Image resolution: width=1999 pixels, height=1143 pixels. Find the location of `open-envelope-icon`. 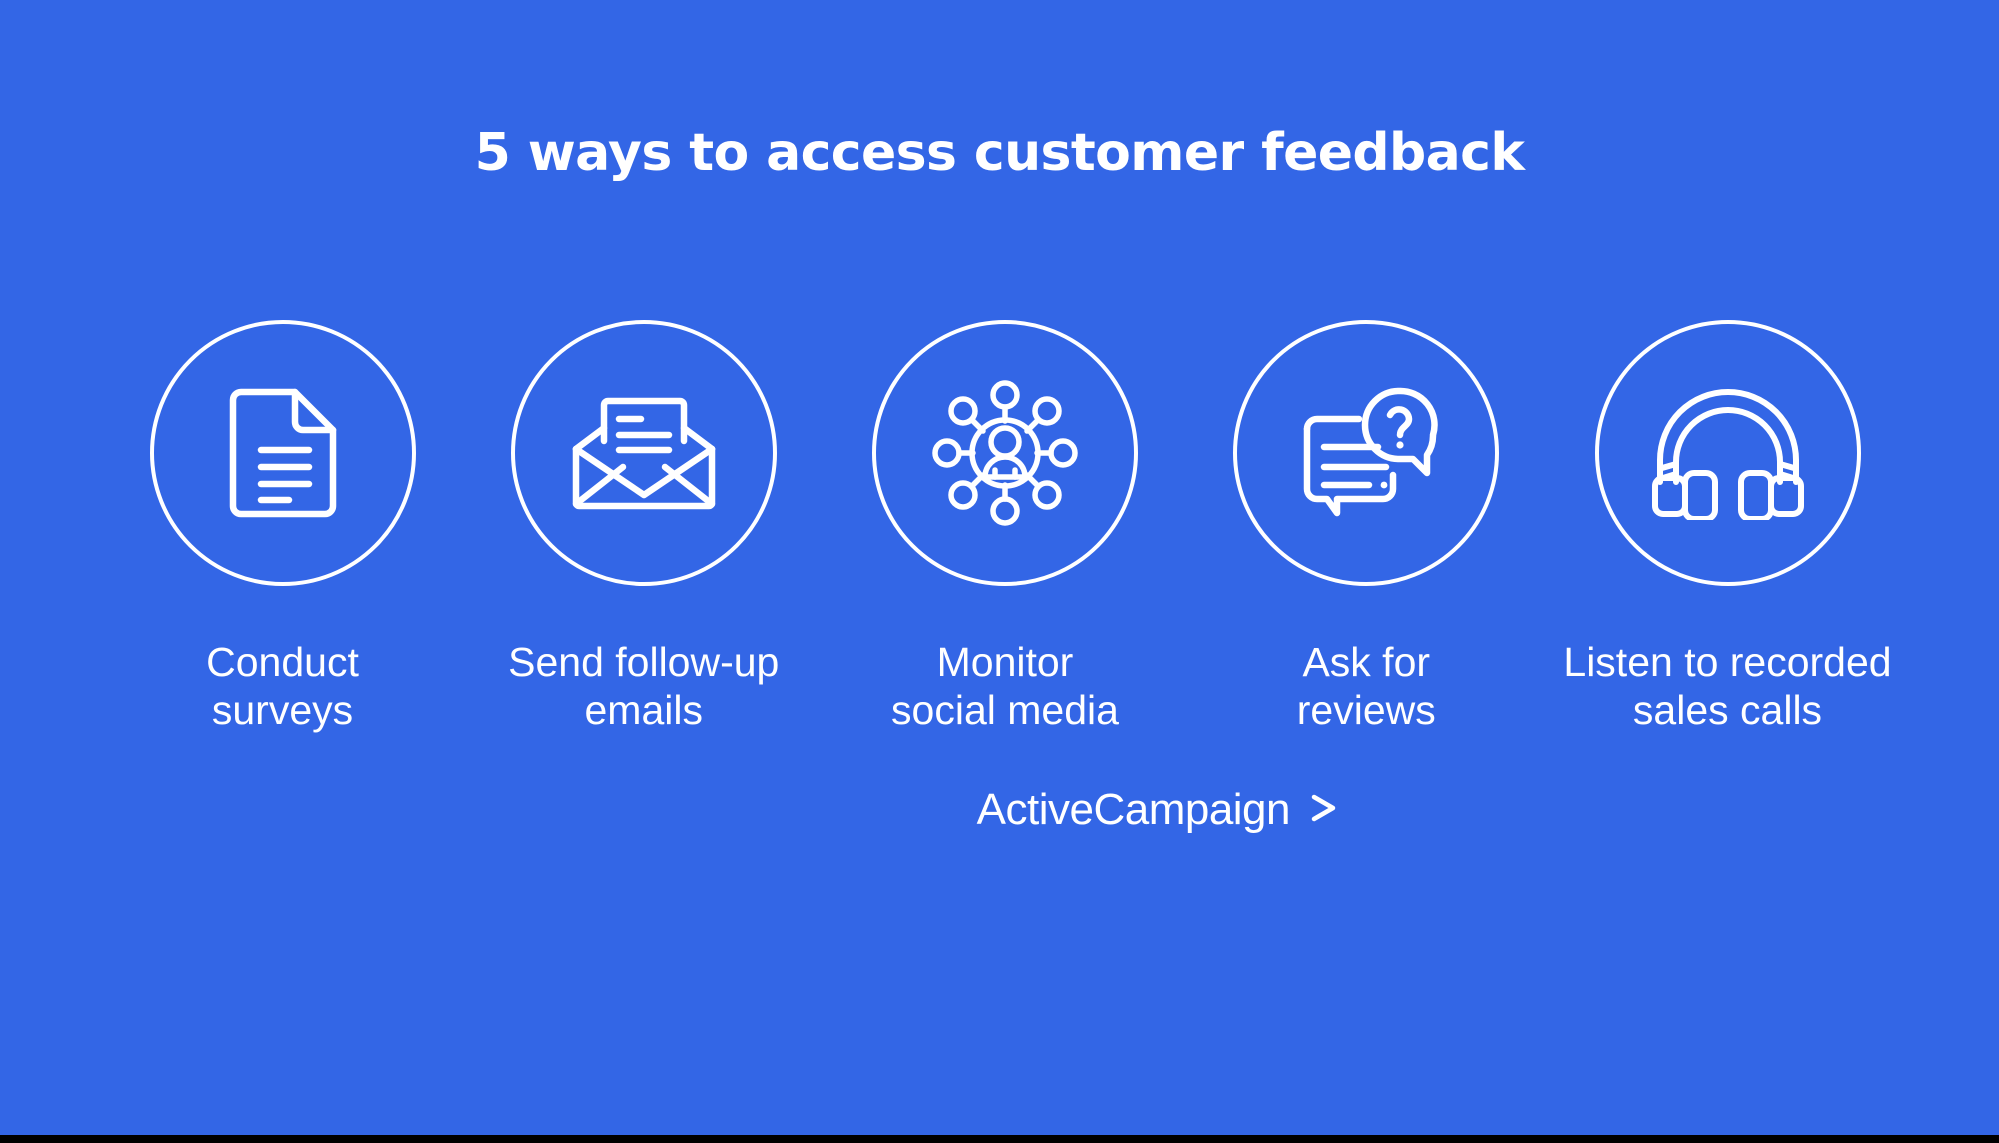

open-envelope-icon is located at coordinates (644, 453).